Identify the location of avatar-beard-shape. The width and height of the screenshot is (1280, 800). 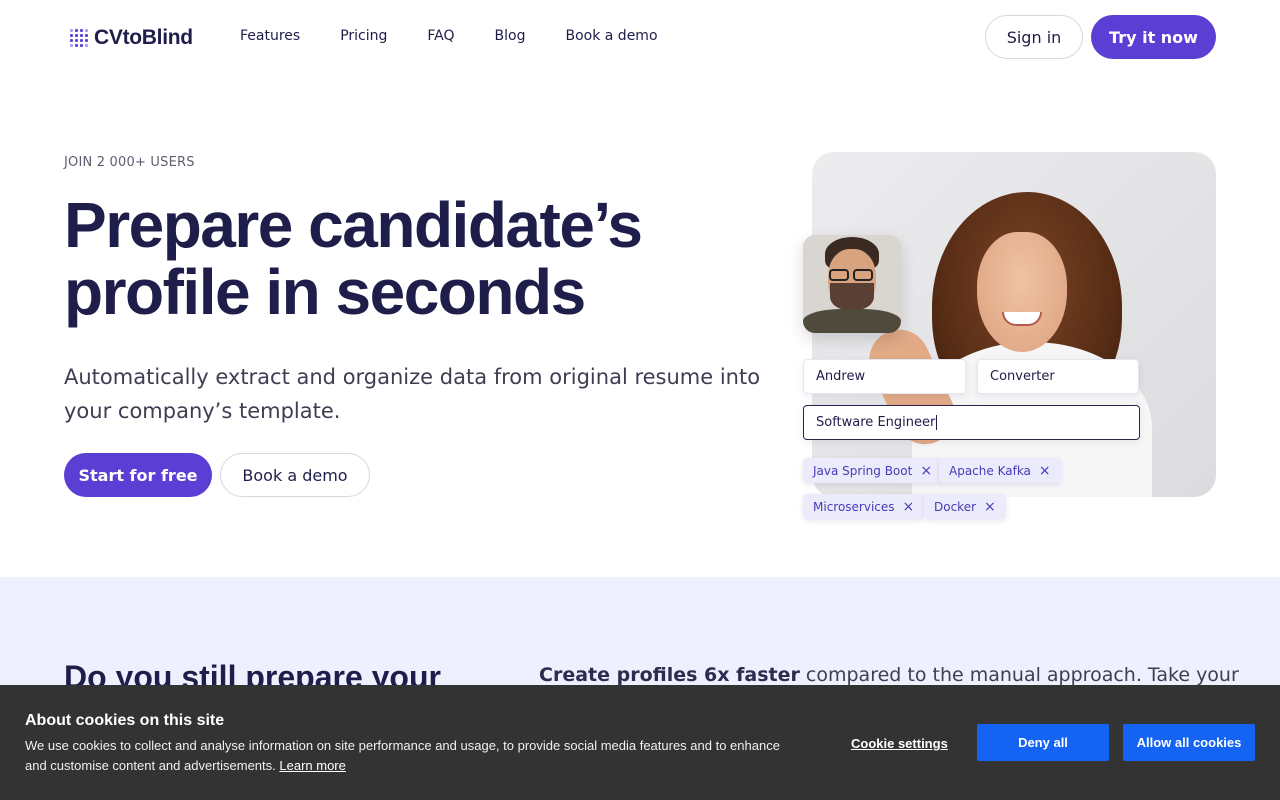
(852, 297).